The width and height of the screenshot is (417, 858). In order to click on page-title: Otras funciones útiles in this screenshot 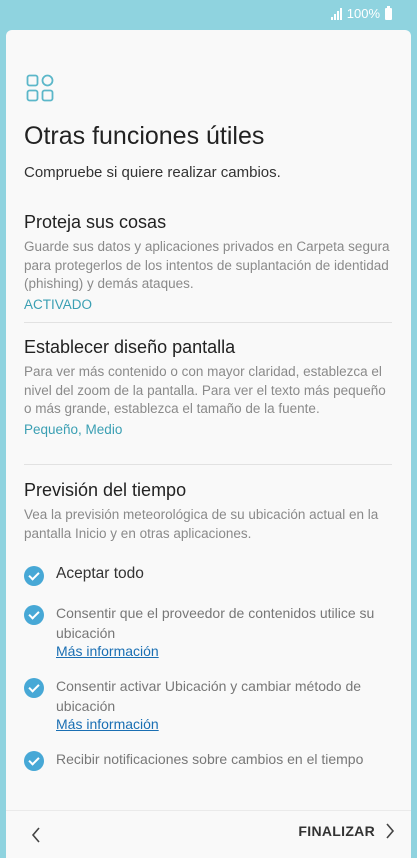, I will do `click(144, 136)`.